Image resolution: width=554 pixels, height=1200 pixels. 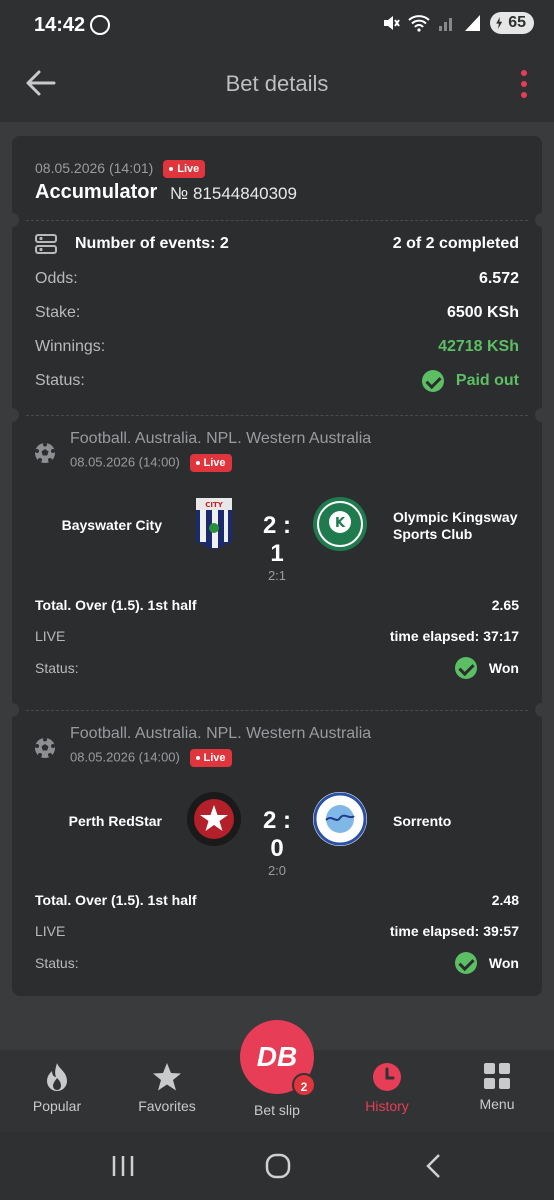 I want to click on nav-popular-label: Popular, so click(x=57, y=1106).